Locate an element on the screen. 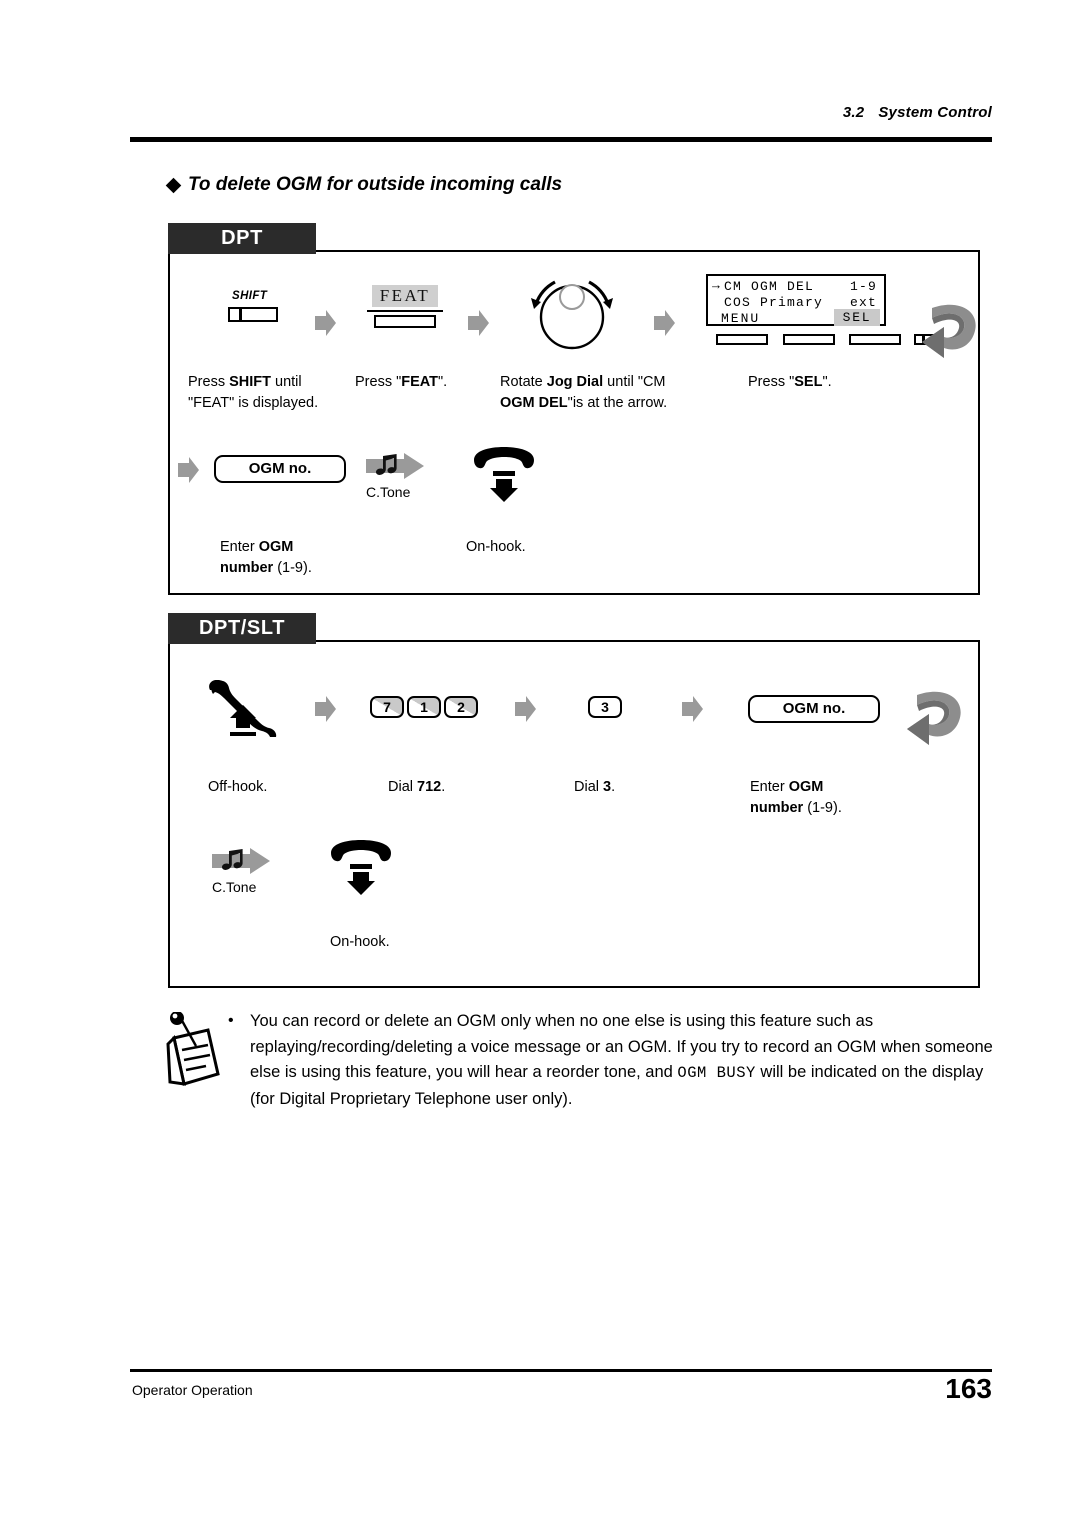 This screenshot has width=1080, height=1528. lcd-sel-label: SEL is located at coordinates (857, 317).